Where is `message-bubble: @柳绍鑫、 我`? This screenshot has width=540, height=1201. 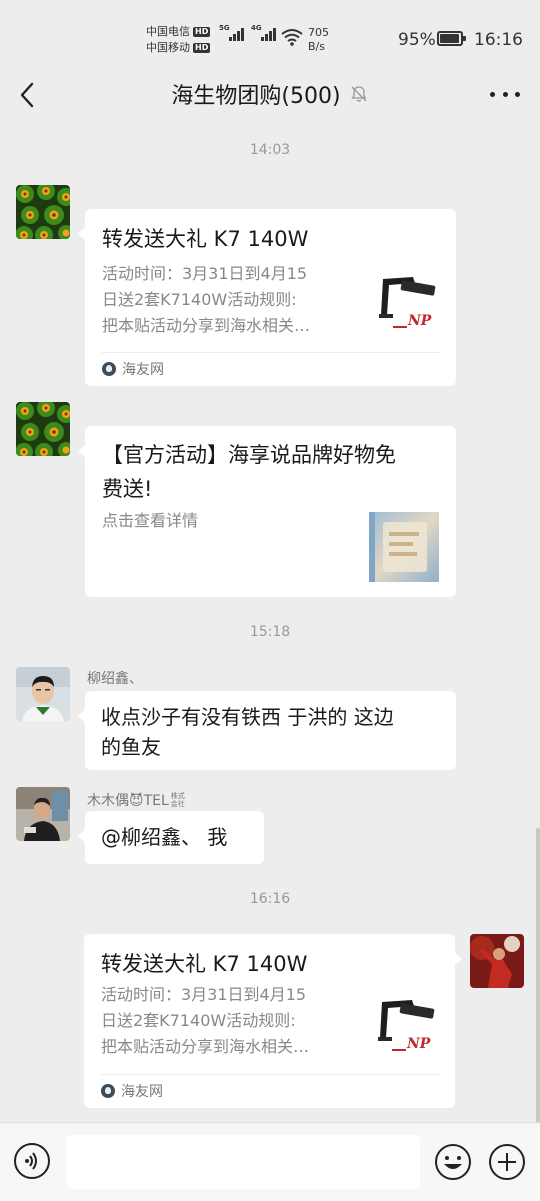 message-bubble: @柳绍鑫、 我 is located at coordinates (171, 837).